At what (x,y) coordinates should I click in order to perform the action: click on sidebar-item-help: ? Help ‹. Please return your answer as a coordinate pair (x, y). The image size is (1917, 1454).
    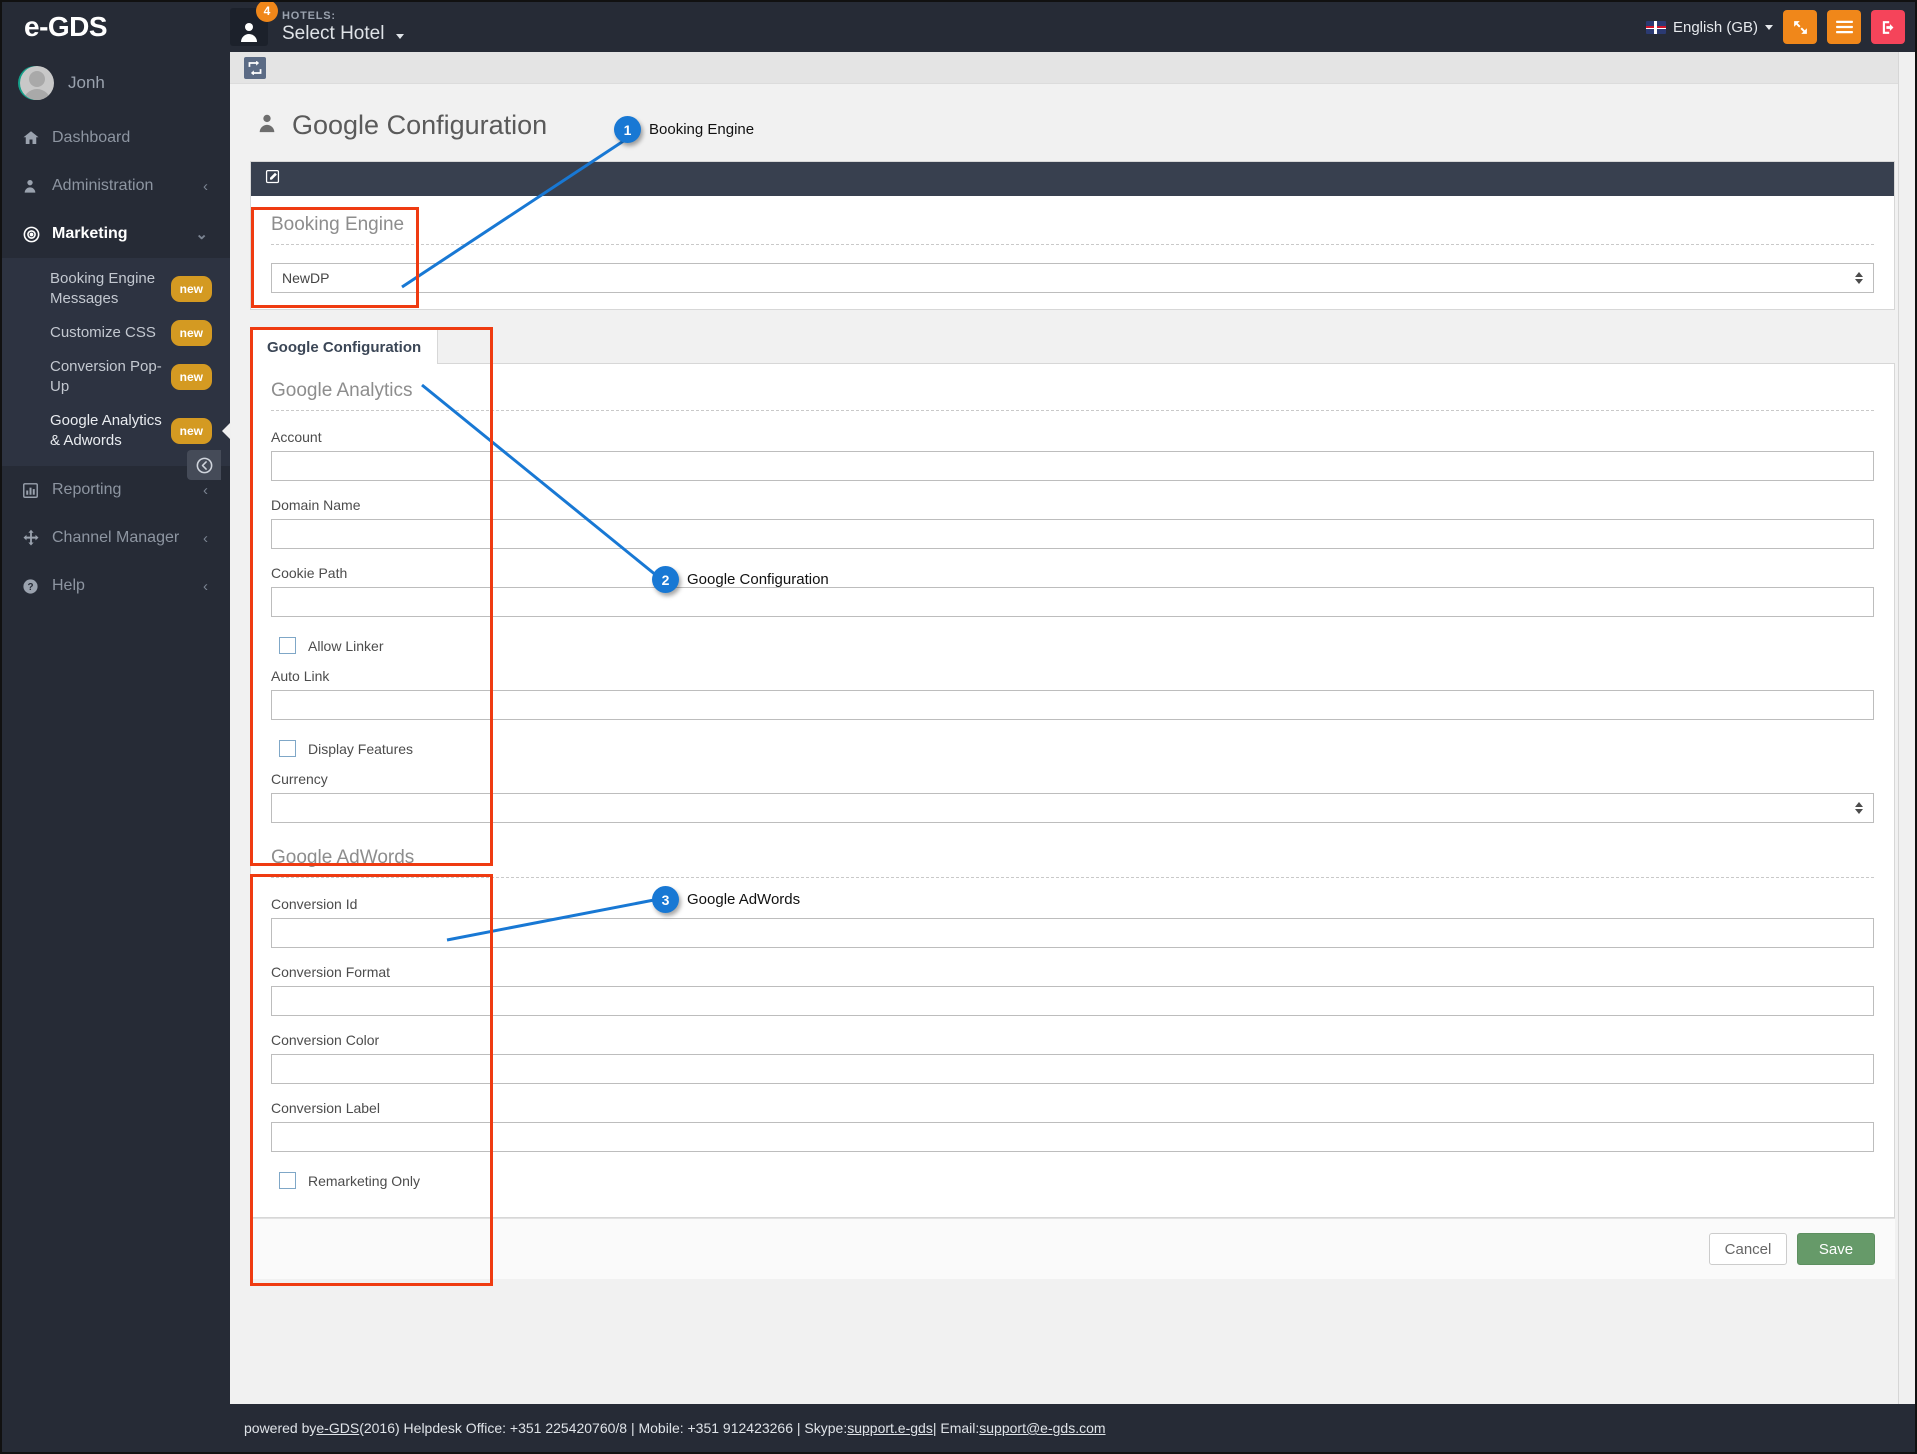
    Looking at the image, I should click on (116, 586).